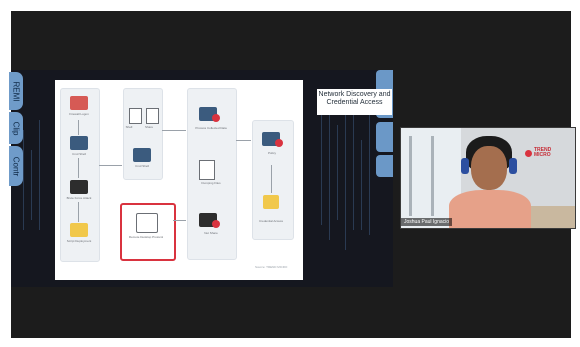 This screenshot has height=347, width=580. I want to click on slide-section-banner: Network Discovery and Credential Access, so click(354, 102).